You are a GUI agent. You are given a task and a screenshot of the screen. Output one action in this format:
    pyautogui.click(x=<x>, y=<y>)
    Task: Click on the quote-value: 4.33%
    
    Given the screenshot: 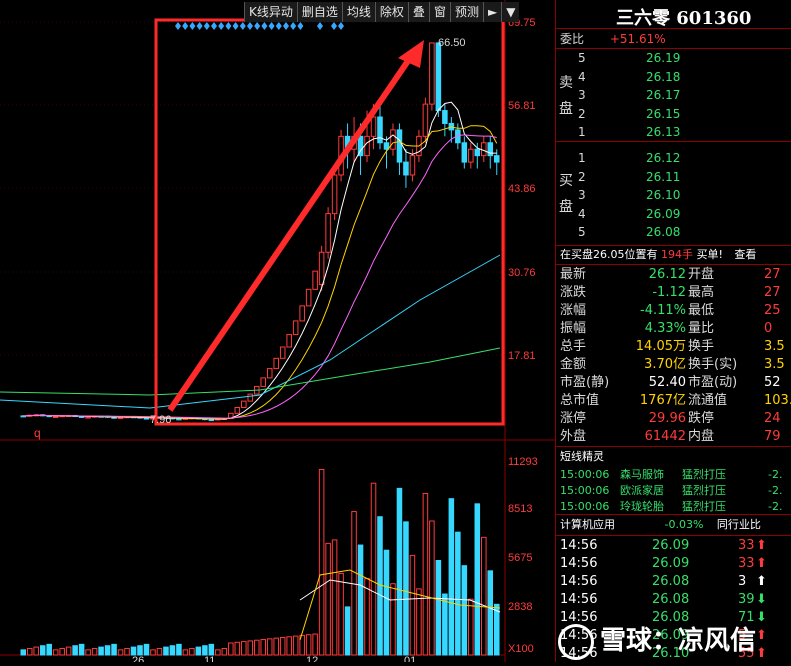 What is the action you would take?
    pyautogui.click(x=665, y=328)
    